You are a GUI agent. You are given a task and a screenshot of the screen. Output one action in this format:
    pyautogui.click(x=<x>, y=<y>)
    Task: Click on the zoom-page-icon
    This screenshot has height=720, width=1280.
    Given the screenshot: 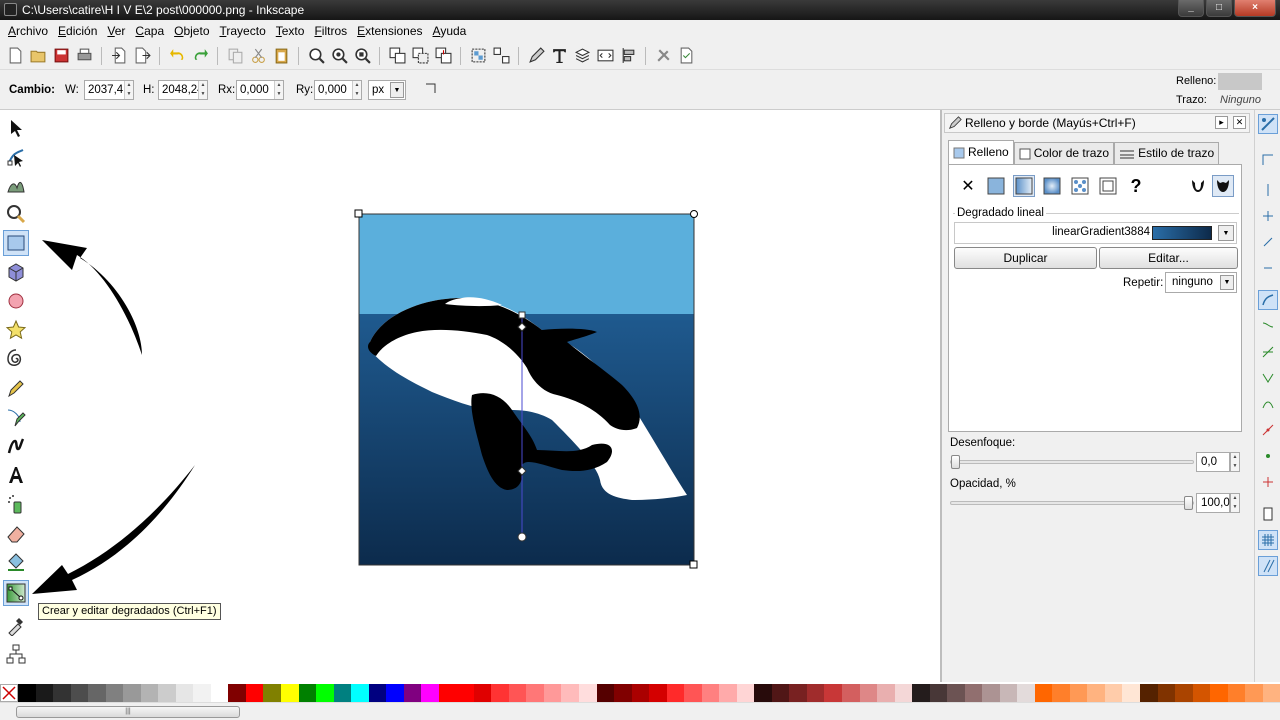 What is the action you would take?
    pyautogui.click(x=362, y=56)
    